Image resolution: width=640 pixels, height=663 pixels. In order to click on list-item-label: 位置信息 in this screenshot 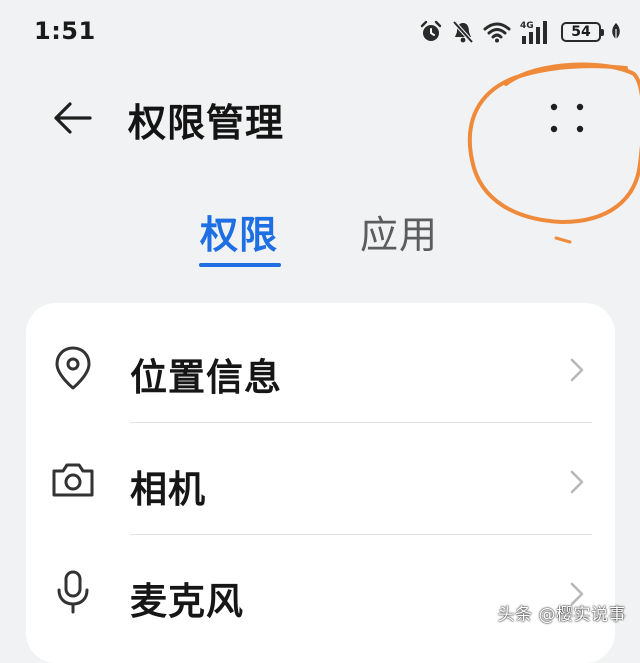, I will do `click(206, 377)`.